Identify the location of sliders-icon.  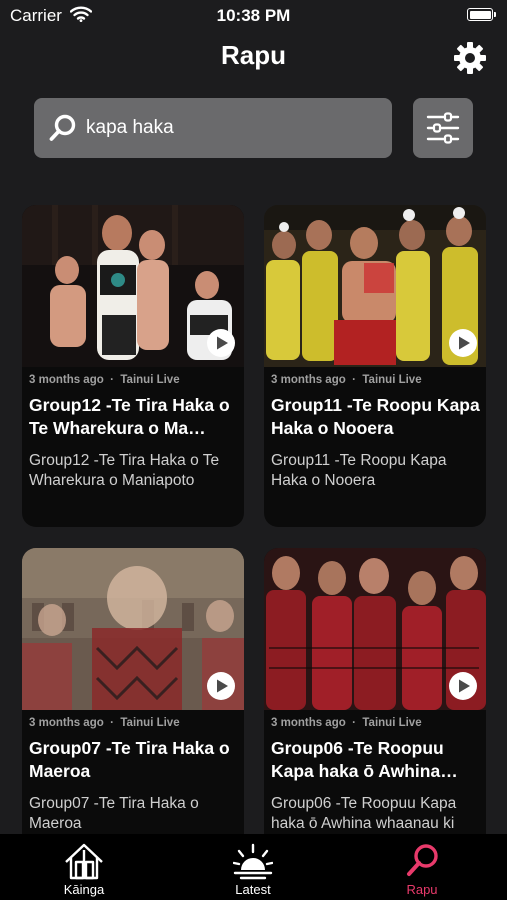
(443, 128).